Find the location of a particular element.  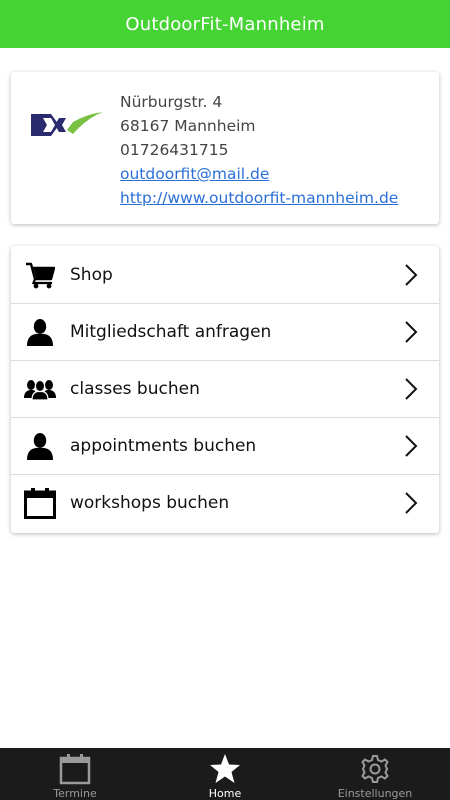

menu-item-appointments: appointments buchen is located at coordinates (225, 445).